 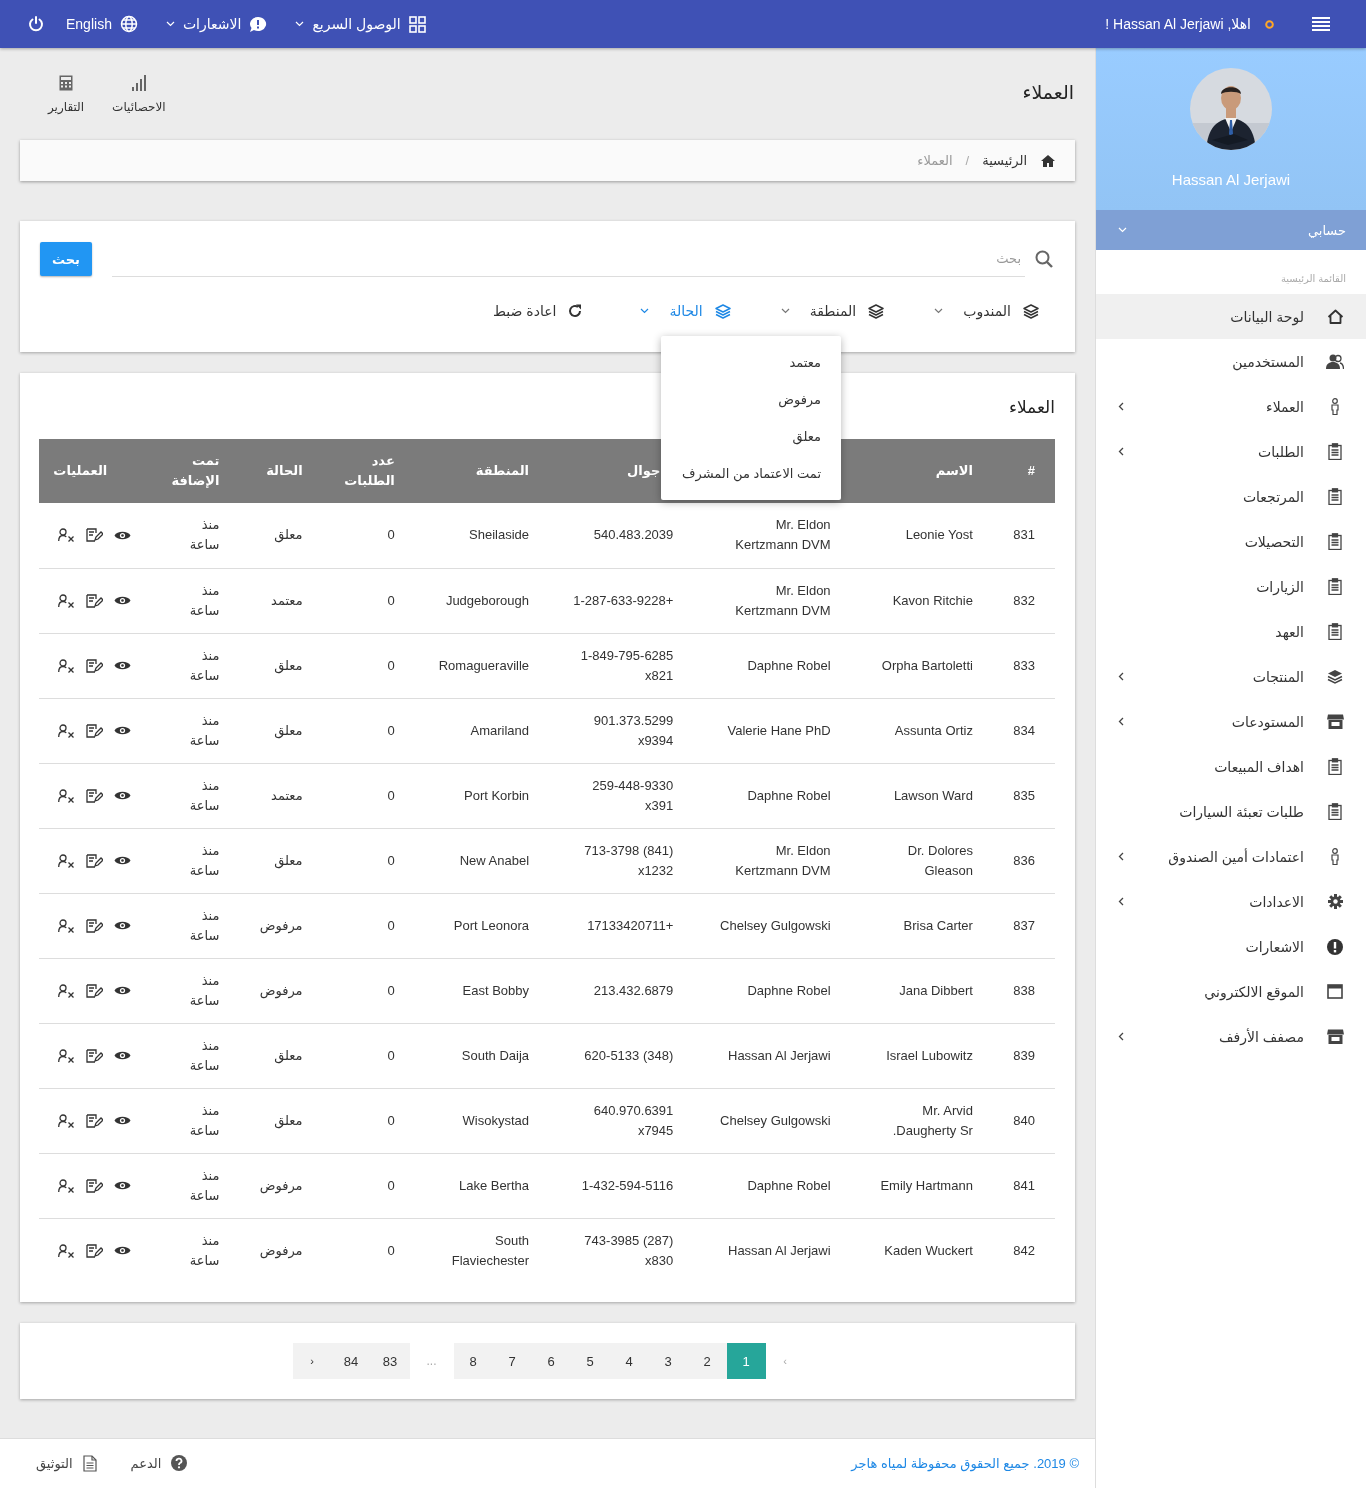 I want to click on shortcut-button: التقارير, so click(x=66, y=94).